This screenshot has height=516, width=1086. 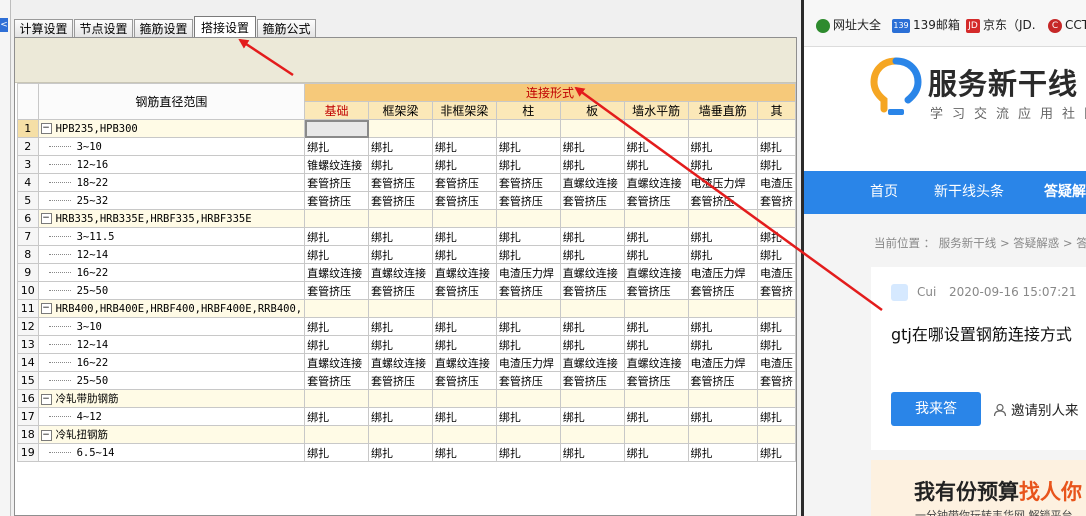 I want to click on column-header: 非框架梁, so click(x=464, y=110).